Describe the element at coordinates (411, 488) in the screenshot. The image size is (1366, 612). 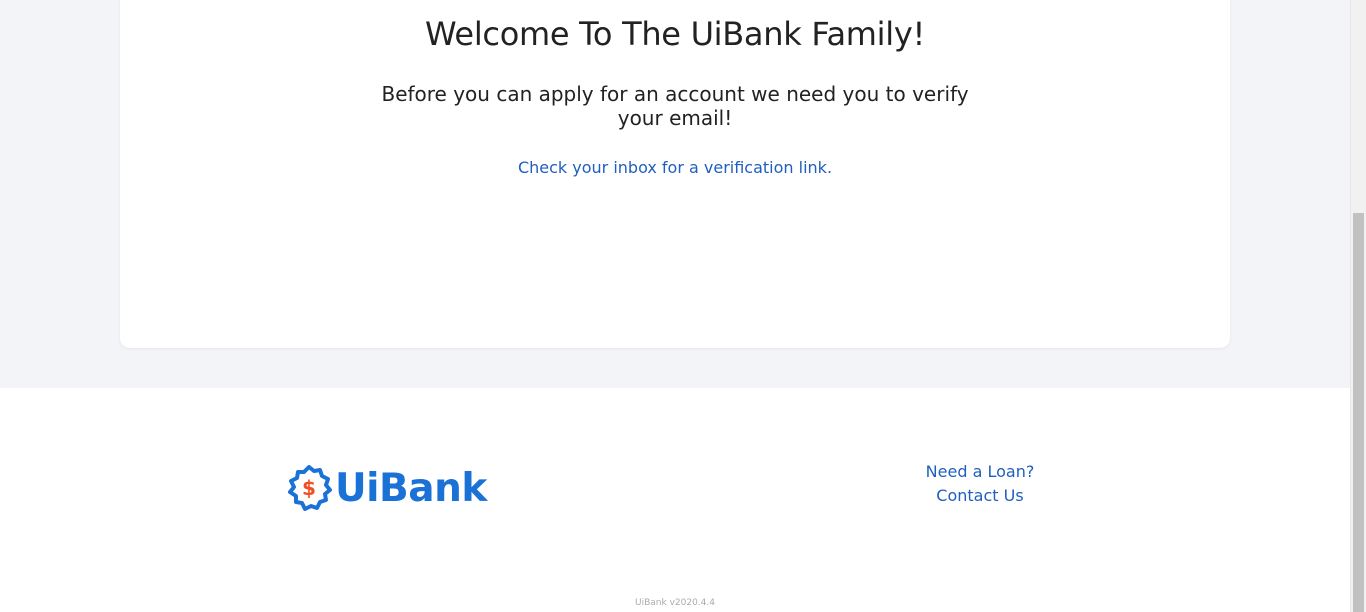
I see `logo-text: UiBank` at that location.